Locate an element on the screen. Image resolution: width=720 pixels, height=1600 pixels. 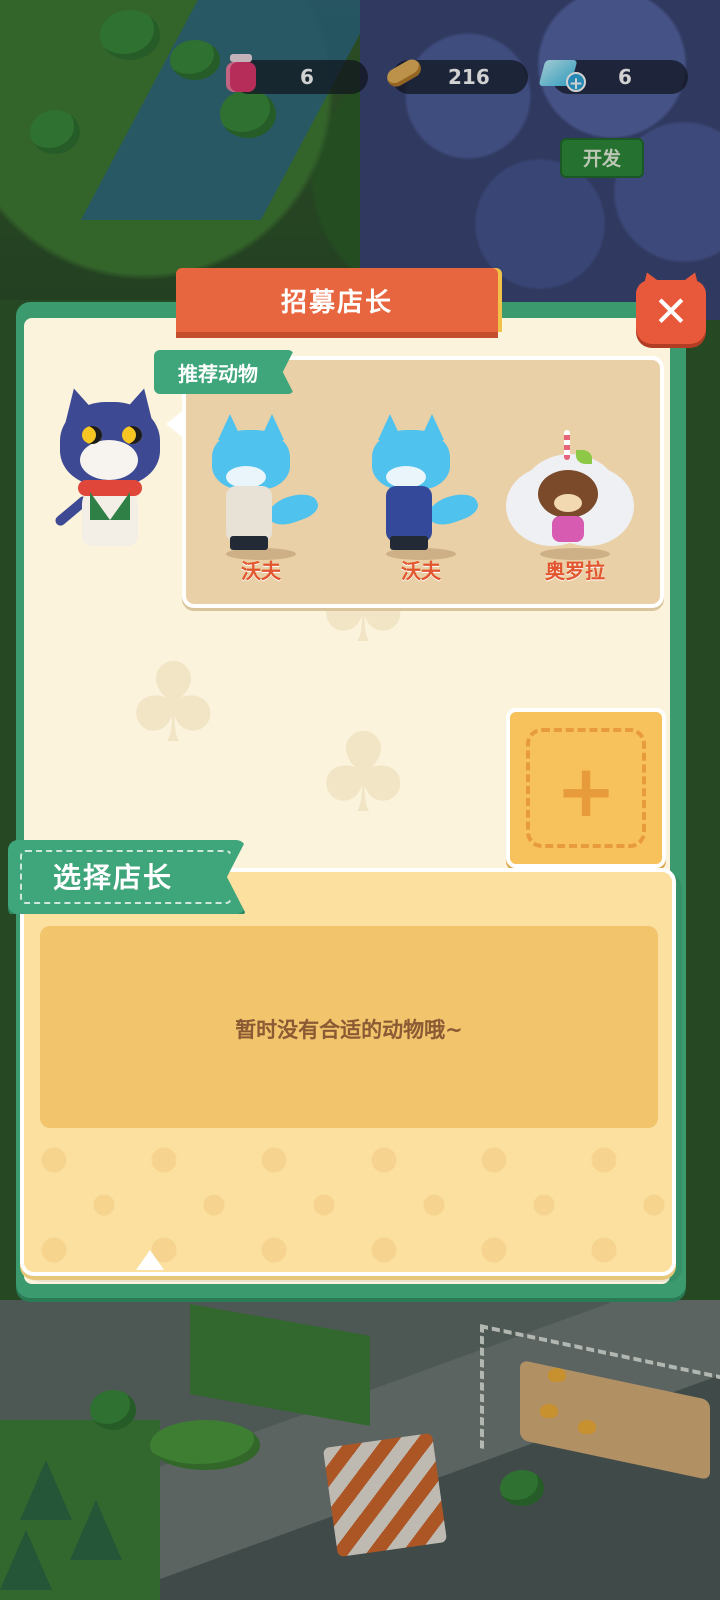
empty-candidates-box: 暂时没有合适的动物哦~ is located at coordinates (349, 1027).